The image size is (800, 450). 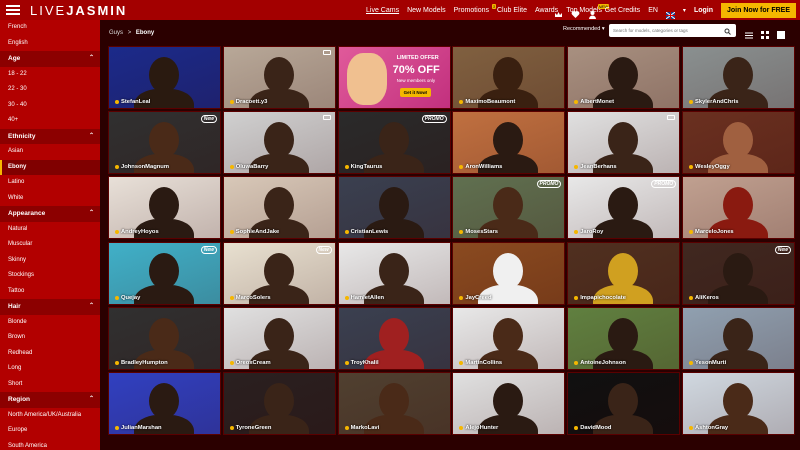 What do you see at coordinates (394, 273) in the screenshot?
I see `model-tile: HamletAllen` at bounding box center [394, 273].